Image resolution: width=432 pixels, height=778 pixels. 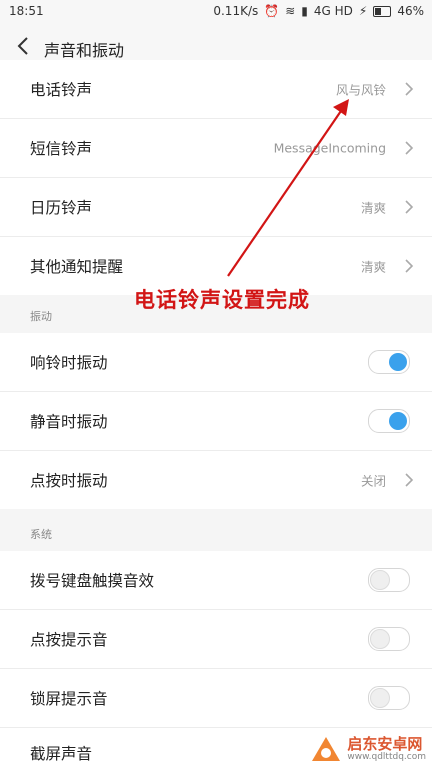 What do you see at coordinates (216, 207) in the screenshot?
I see `calendar-ringtone-row: 日历铃声 清爽` at bounding box center [216, 207].